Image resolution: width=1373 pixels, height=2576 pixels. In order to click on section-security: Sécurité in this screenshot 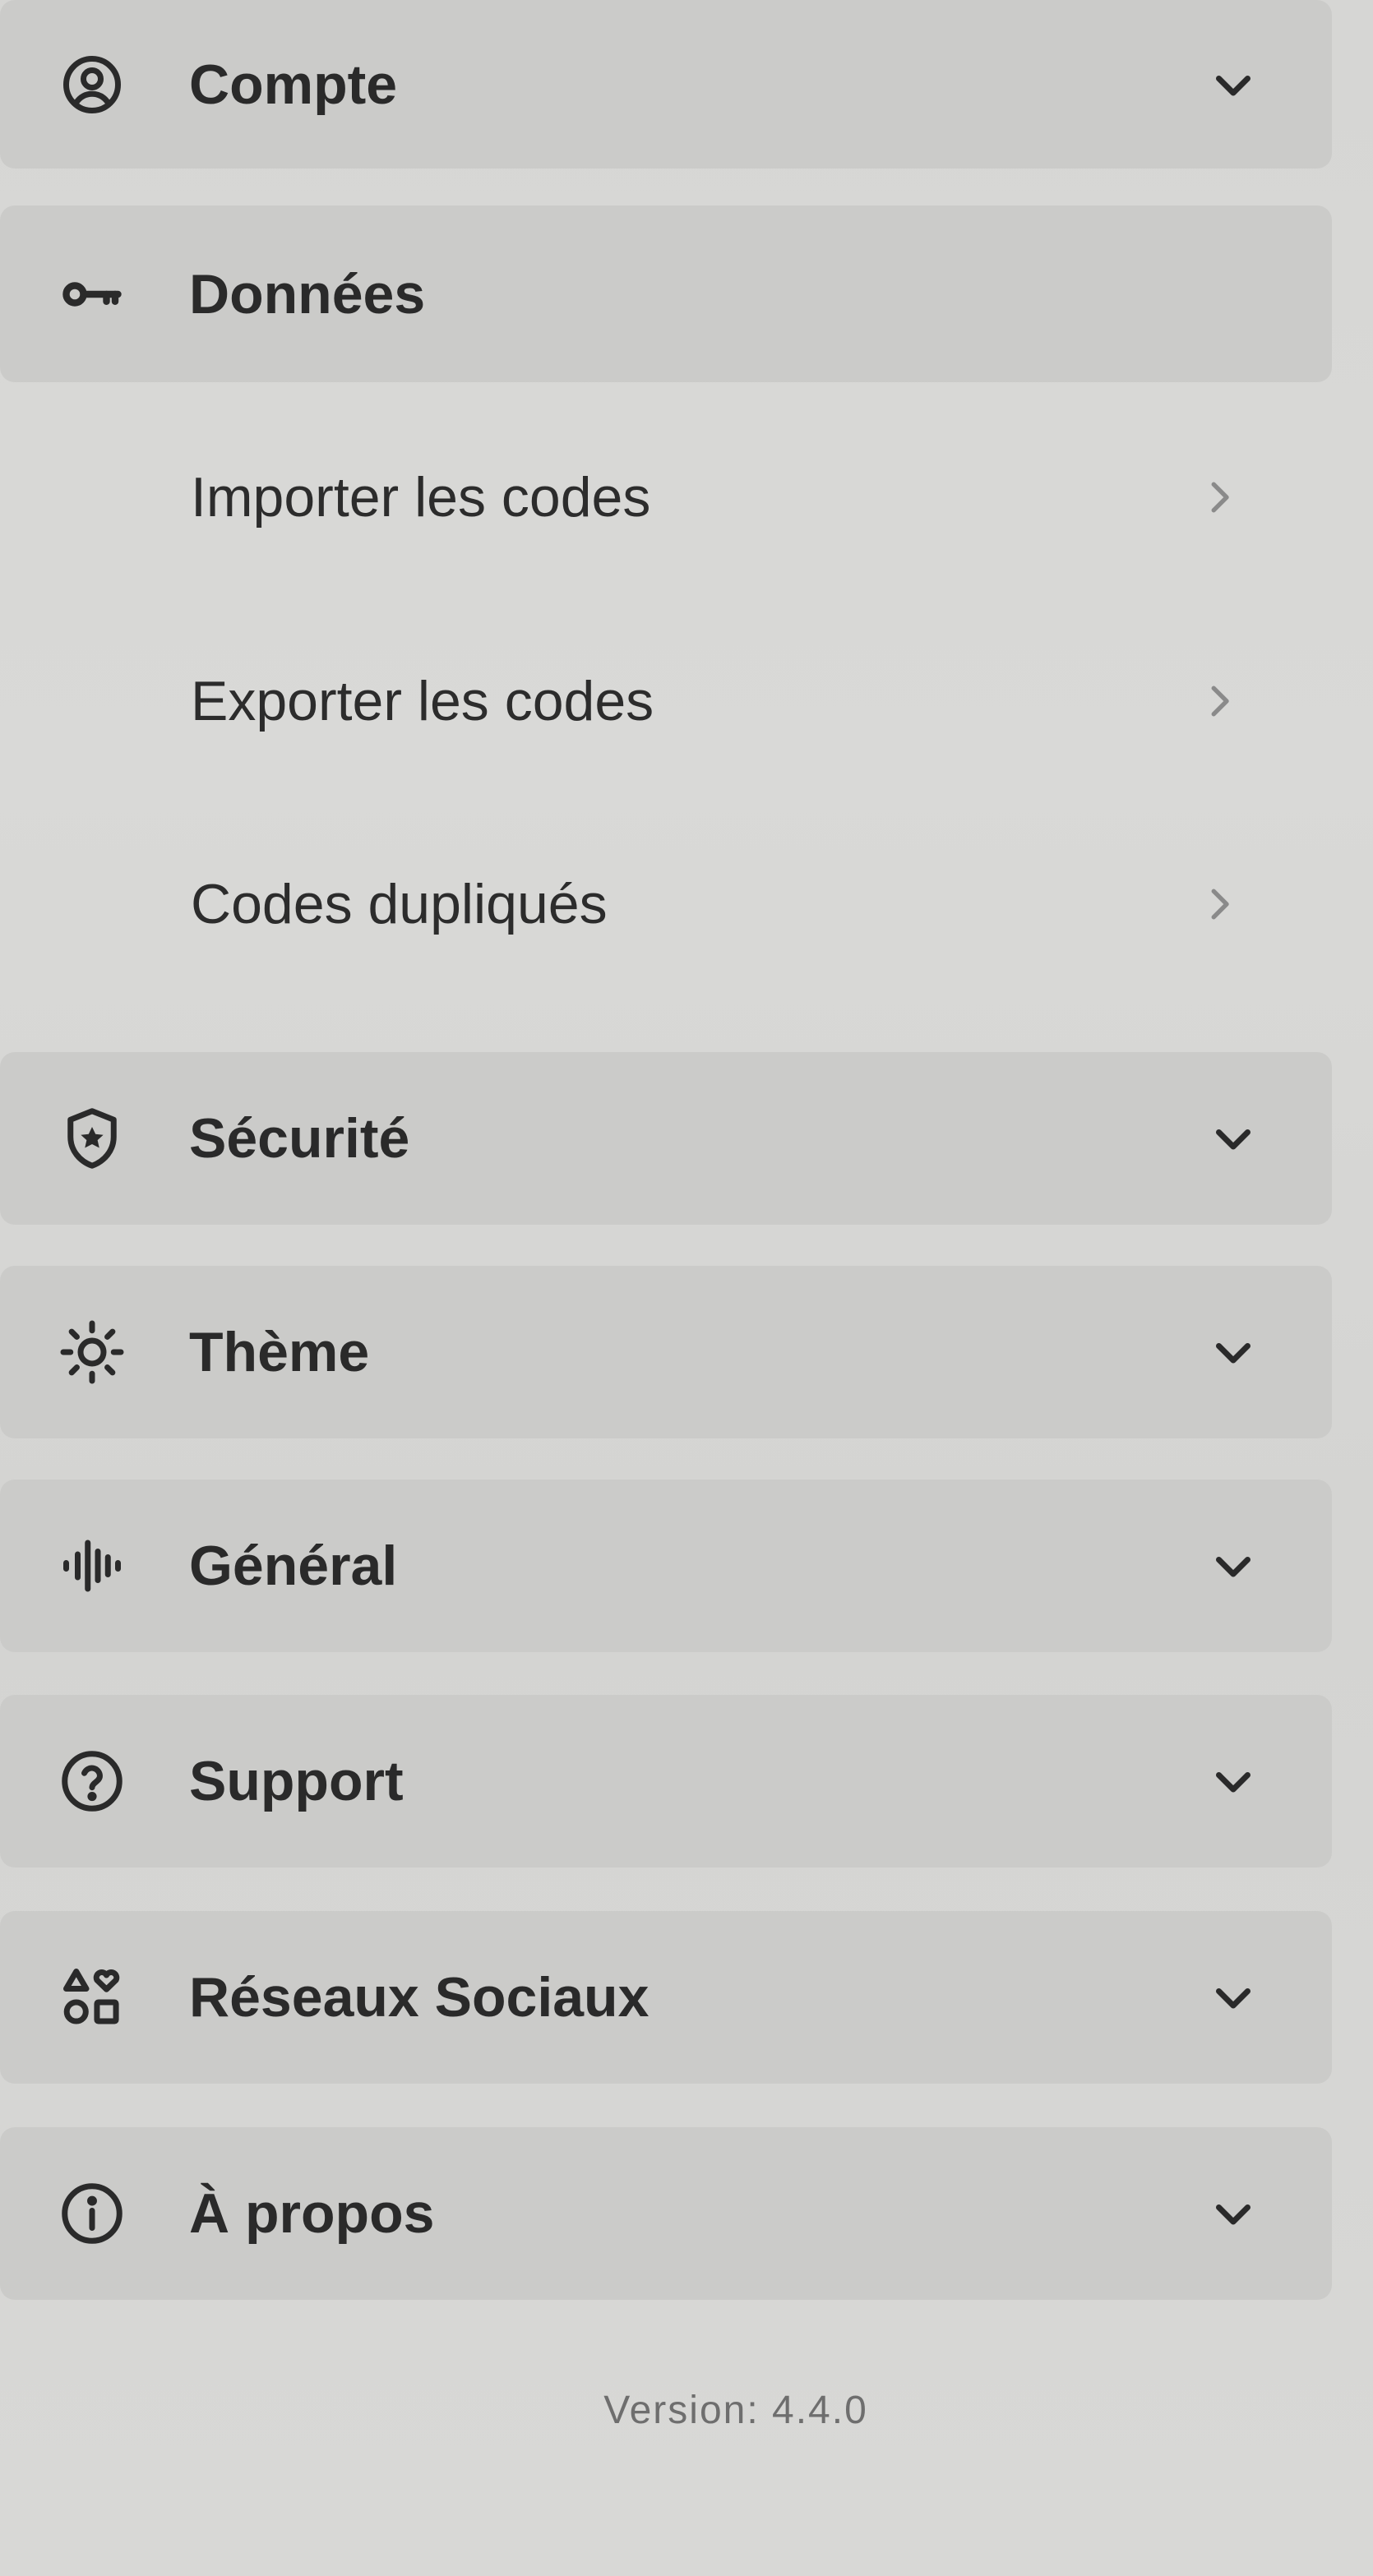, I will do `click(666, 1138)`.